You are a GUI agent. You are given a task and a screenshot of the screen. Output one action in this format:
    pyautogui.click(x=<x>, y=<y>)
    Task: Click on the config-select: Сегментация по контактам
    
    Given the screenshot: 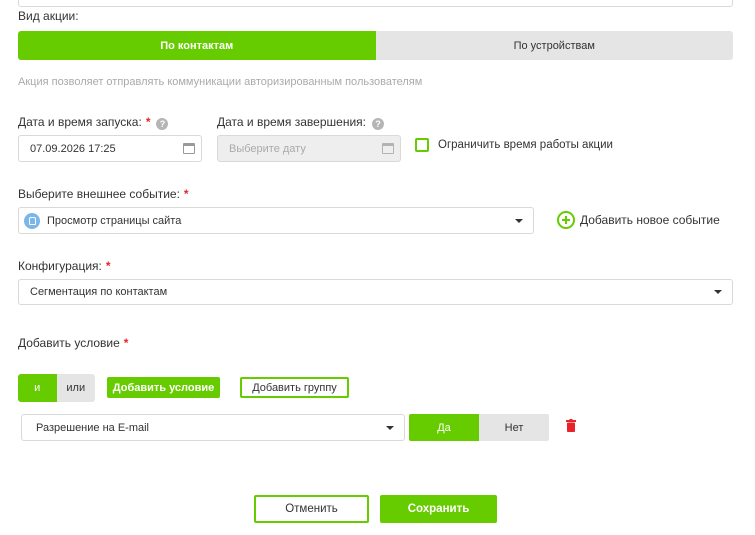 What is the action you would take?
    pyautogui.click(x=375, y=292)
    